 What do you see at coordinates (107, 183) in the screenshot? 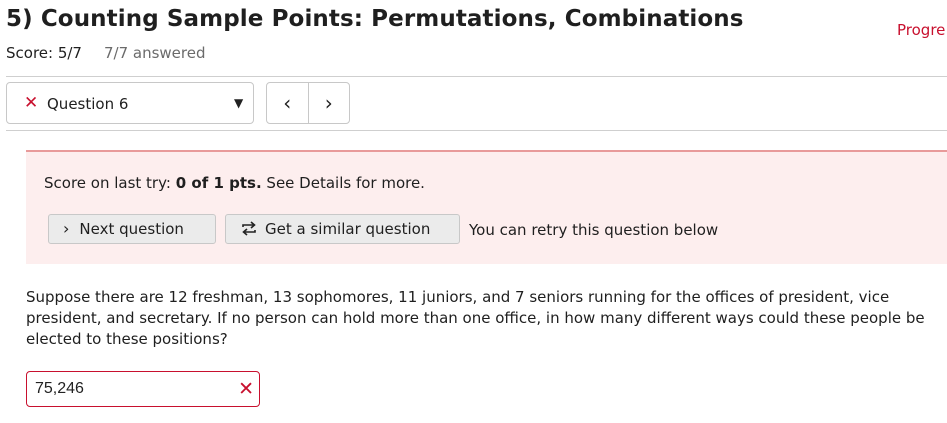
I see `score-prefix: Score on last try:` at bounding box center [107, 183].